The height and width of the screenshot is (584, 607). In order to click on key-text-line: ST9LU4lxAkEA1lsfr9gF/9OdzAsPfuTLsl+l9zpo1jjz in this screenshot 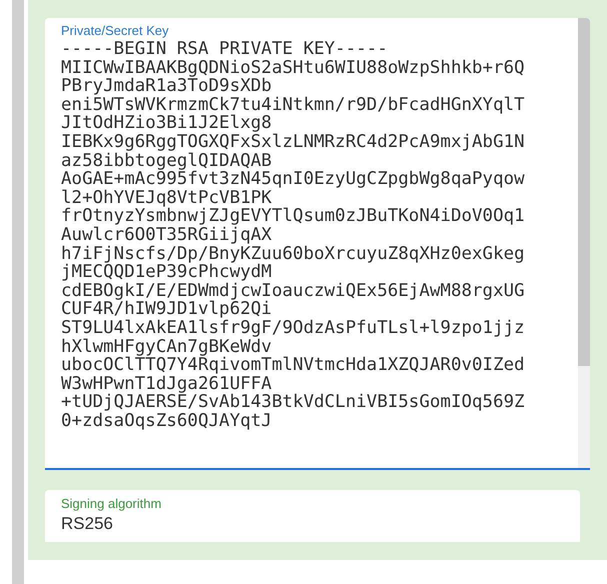, I will do `click(293, 328)`.